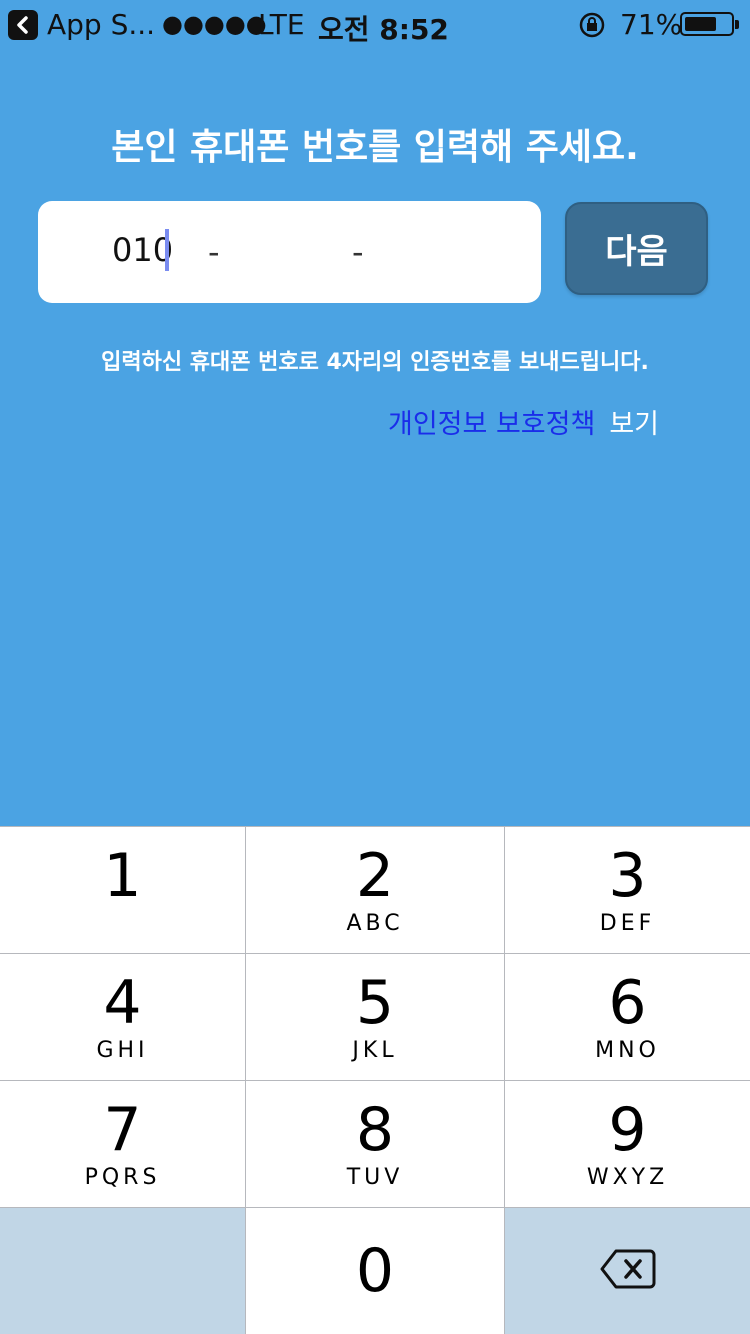 The width and height of the screenshot is (750, 1334). I want to click on key-letters: GHI, so click(122, 1050).